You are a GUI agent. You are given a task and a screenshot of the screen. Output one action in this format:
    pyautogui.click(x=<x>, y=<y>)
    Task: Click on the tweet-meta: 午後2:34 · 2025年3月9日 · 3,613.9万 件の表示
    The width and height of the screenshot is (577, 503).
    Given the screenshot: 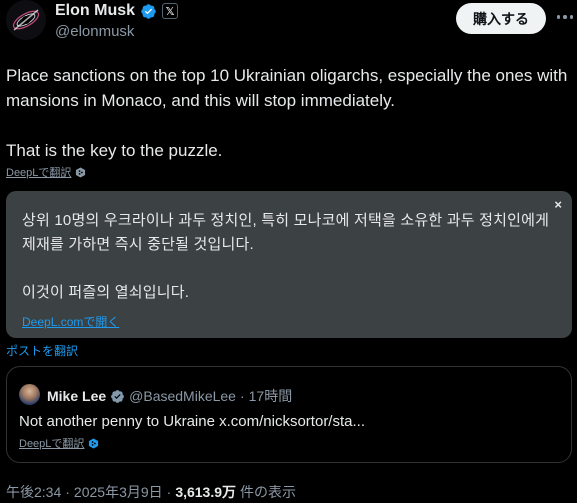 What is the action you would take?
    pyautogui.click(x=151, y=492)
    